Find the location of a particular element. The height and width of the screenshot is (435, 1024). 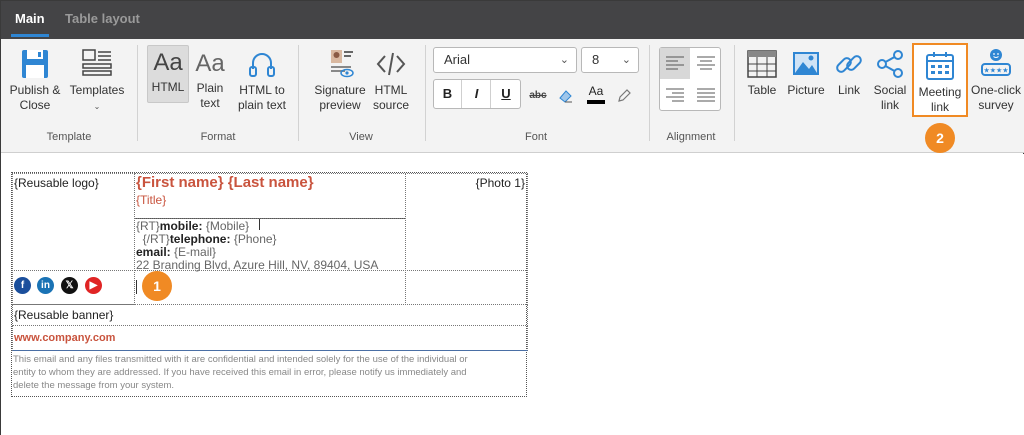

html-source-label-2: source is located at coordinates (391, 105).